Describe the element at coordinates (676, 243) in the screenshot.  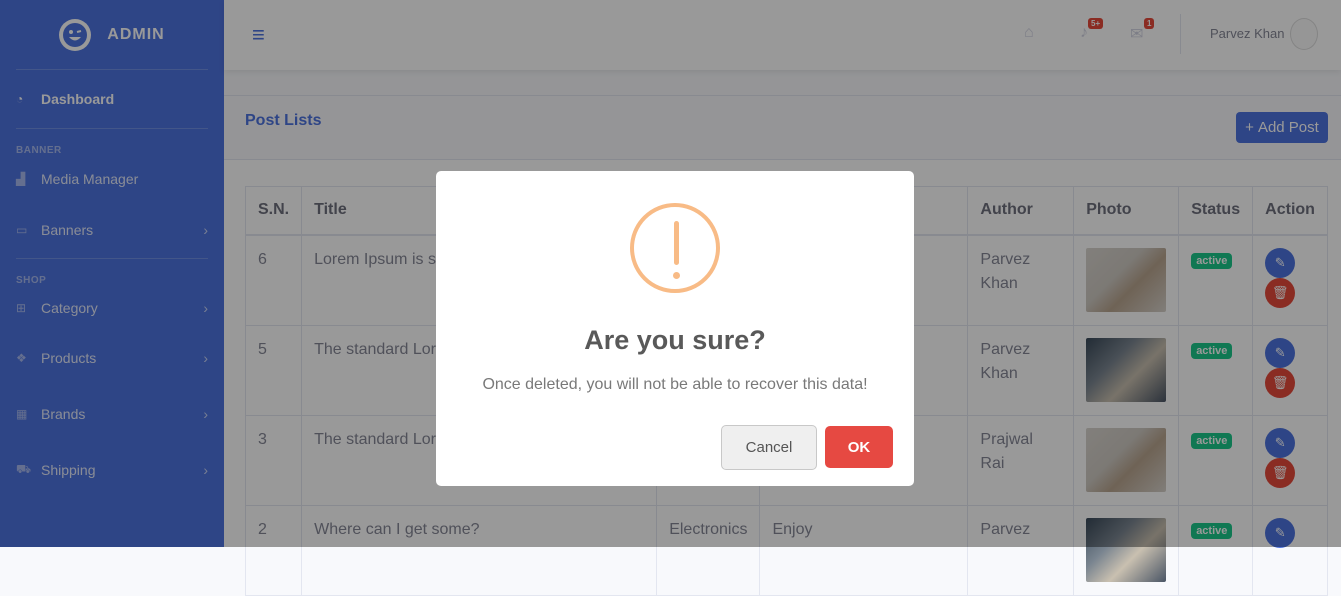
I see `warning-bar` at that location.